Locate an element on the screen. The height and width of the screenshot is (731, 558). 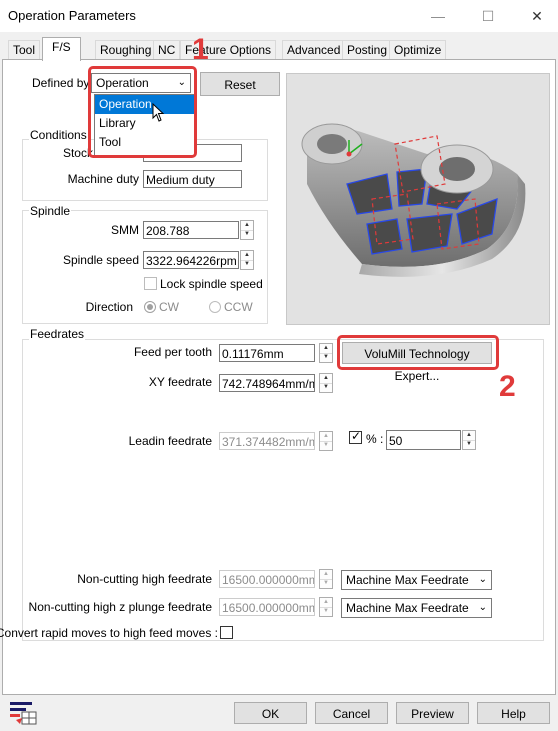
percent-field: 50 is located at coordinates (423, 440).